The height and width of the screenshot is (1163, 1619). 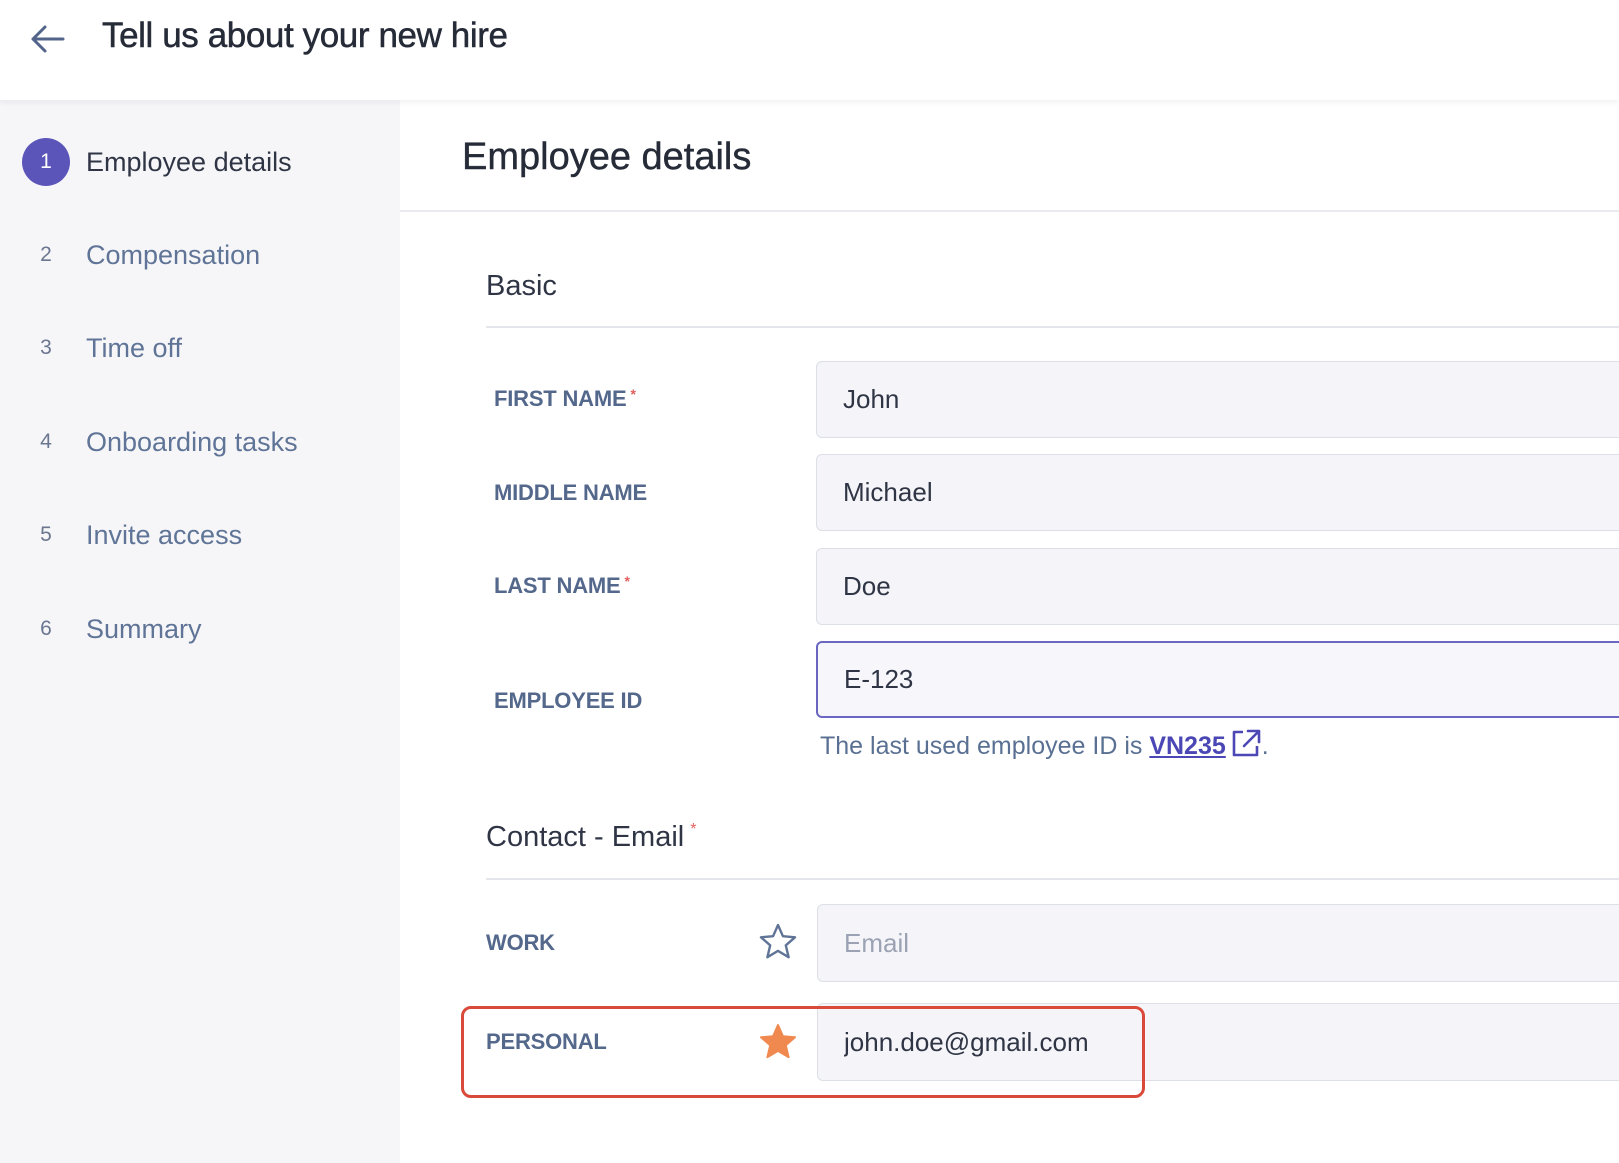 I want to click on basic-group-title: Basic, so click(x=521, y=286).